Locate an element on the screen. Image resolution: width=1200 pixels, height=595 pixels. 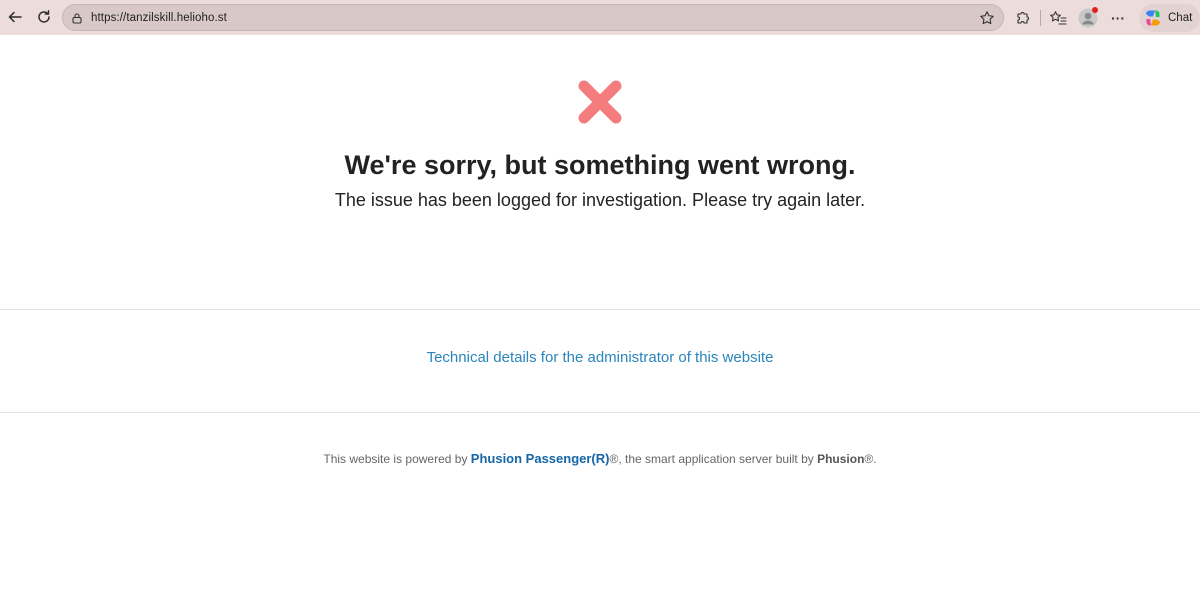
toolbar-actions: ··· Chat is located at coordinates (1105, 17).